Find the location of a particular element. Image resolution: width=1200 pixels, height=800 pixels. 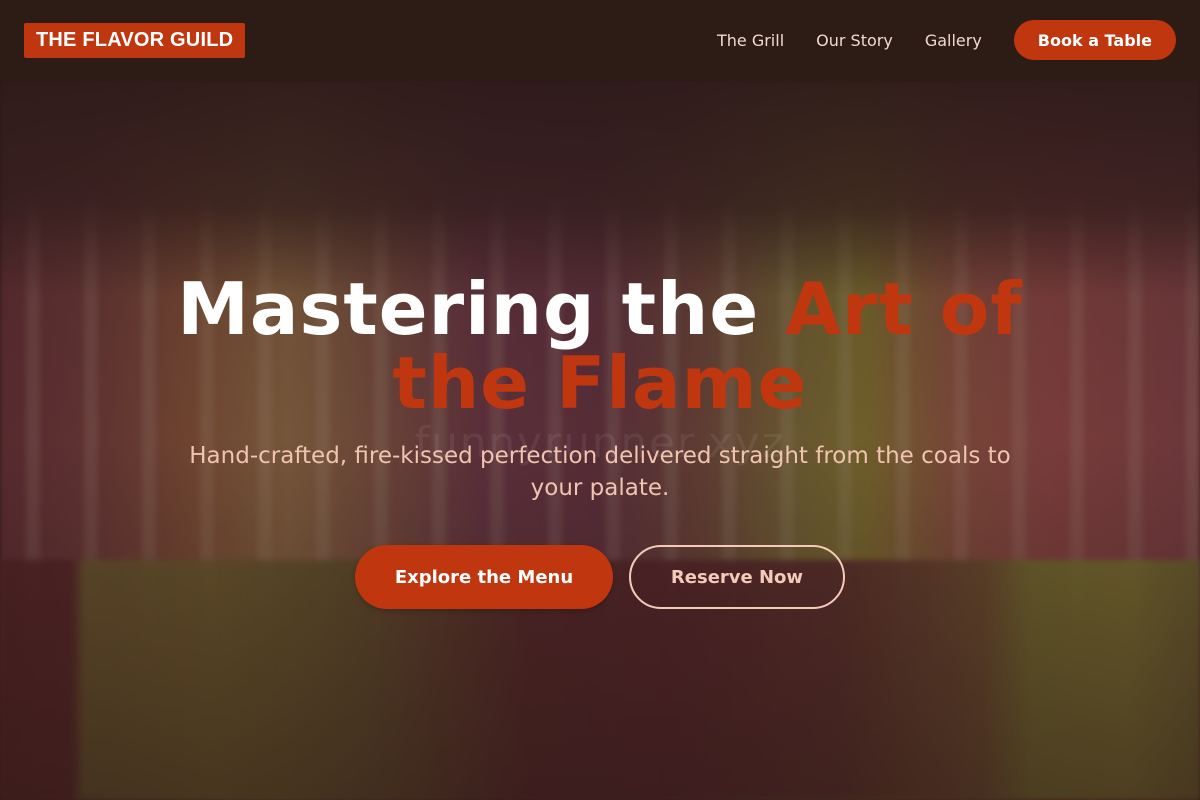

hero-title-main: Mastering the is located at coordinates (481, 309).